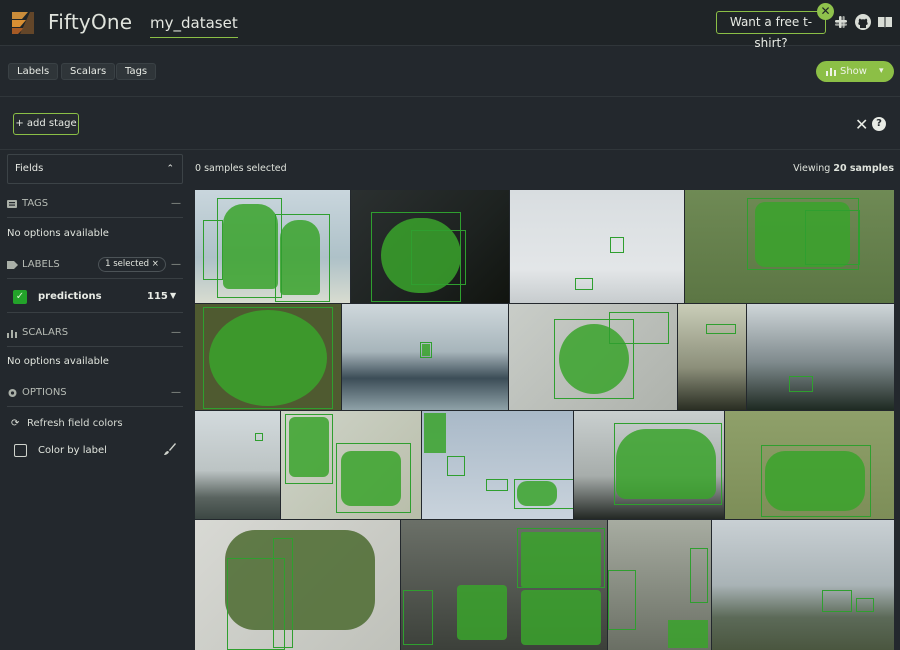 The image size is (900, 650). What do you see at coordinates (885, 22) in the screenshot?
I see `docs-book-icon` at bounding box center [885, 22].